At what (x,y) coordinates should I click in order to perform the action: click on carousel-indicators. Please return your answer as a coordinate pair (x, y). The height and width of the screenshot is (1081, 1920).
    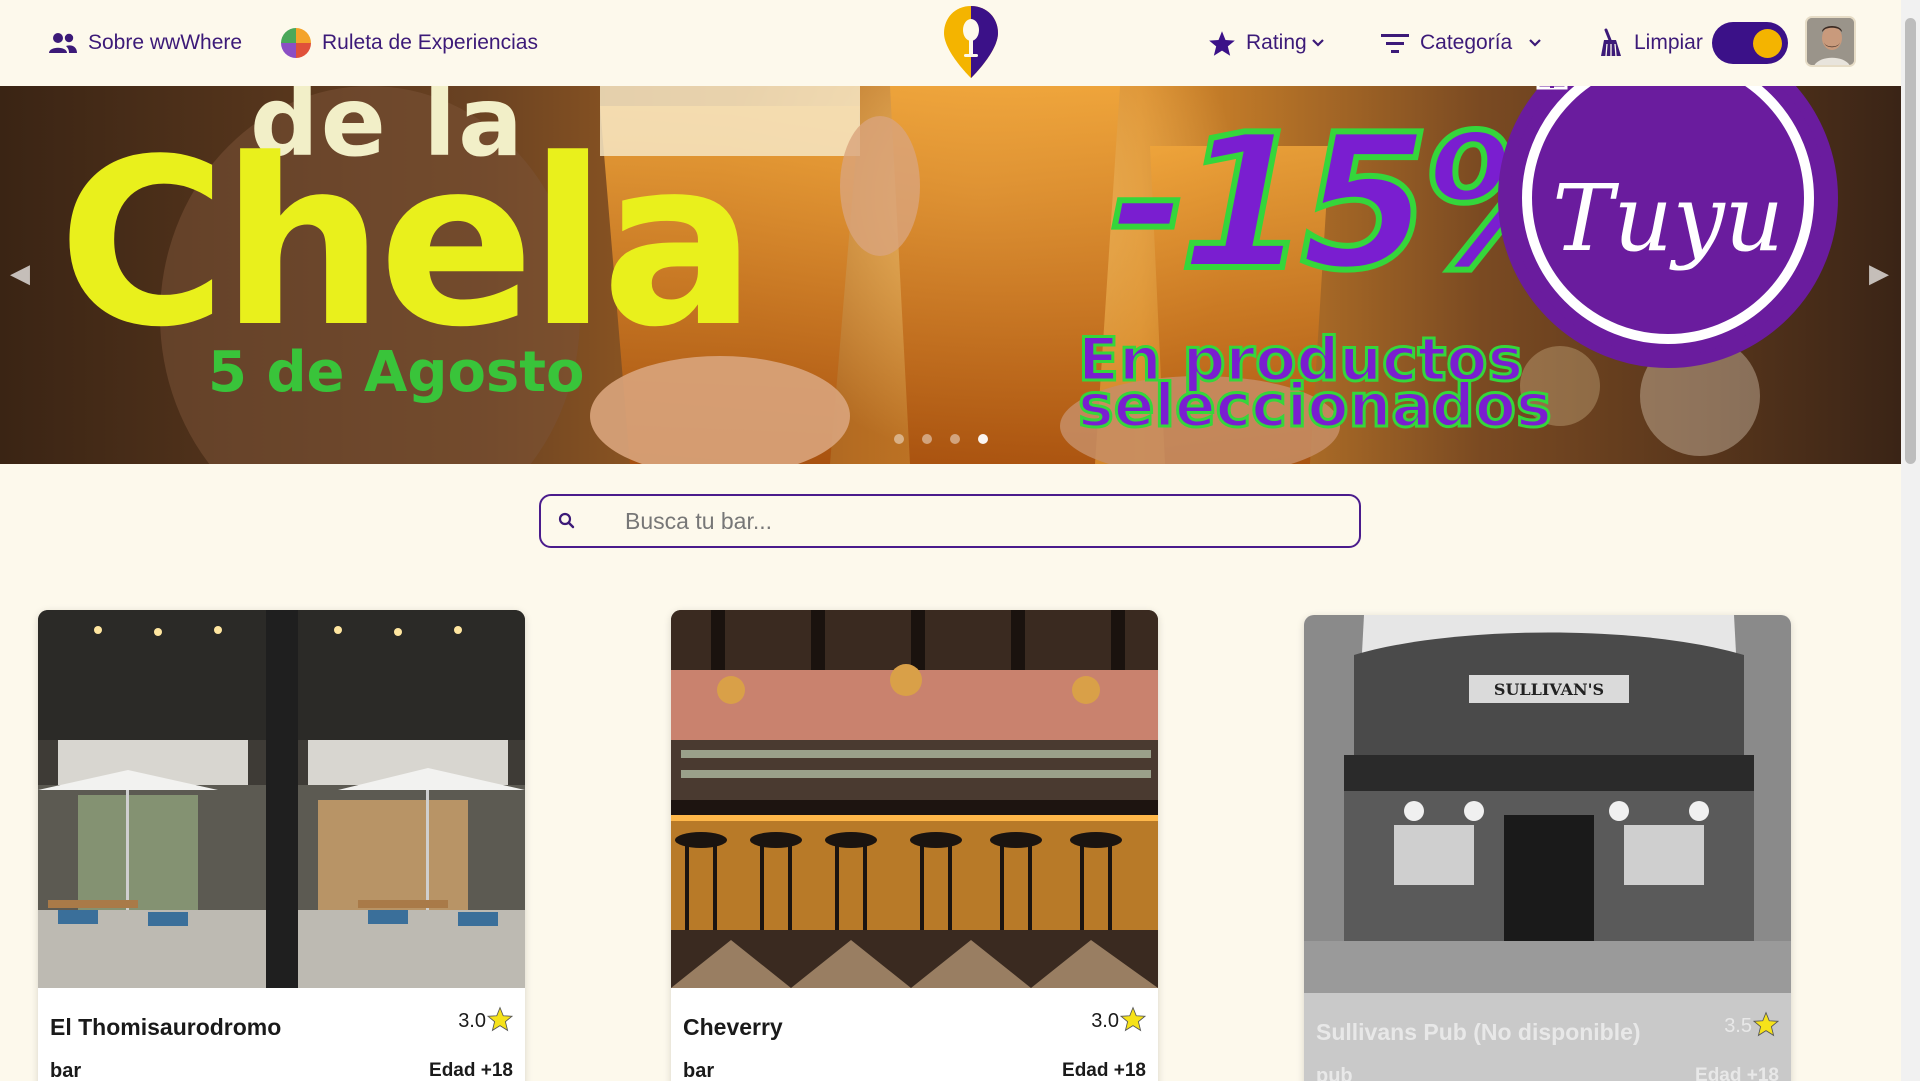
    Looking at the image, I should click on (941, 439).